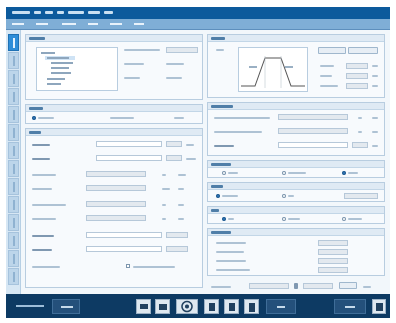  Describe the element at coordinates (77, 69) in the screenshot. I see `tree-view` at that location.